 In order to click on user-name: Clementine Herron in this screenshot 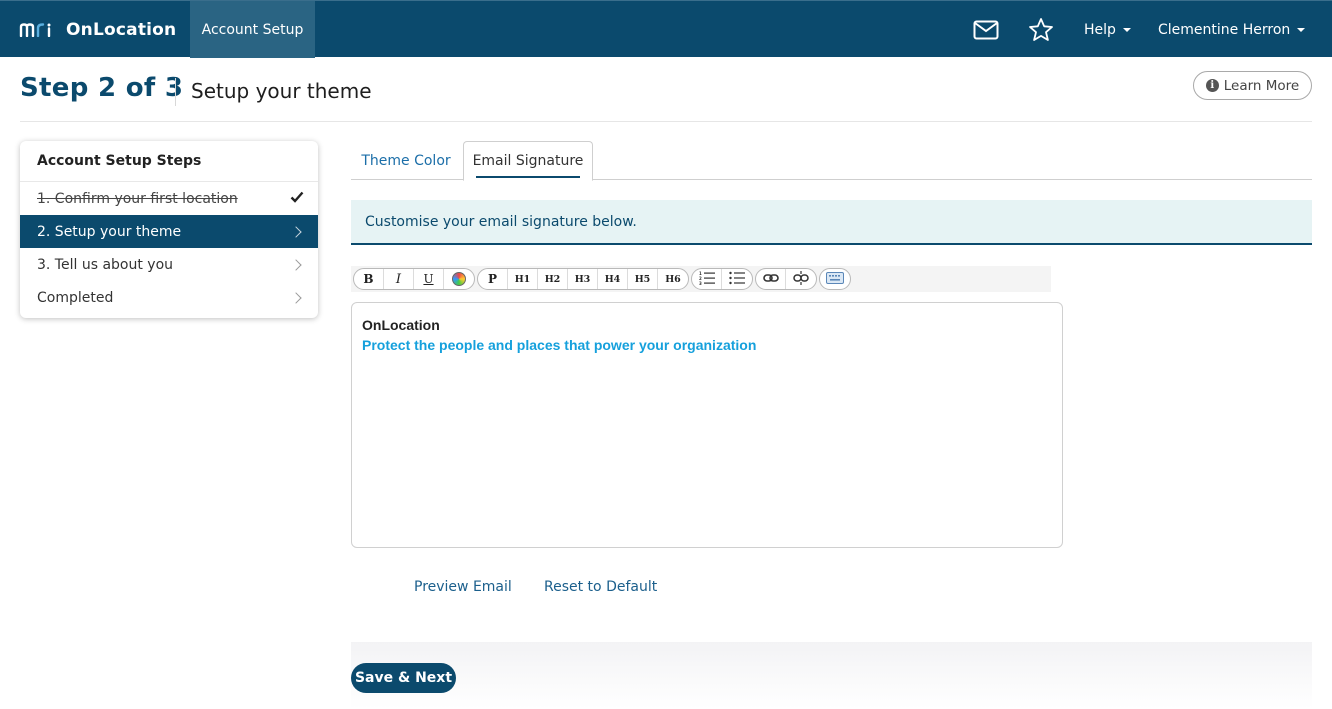, I will do `click(1224, 29)`.